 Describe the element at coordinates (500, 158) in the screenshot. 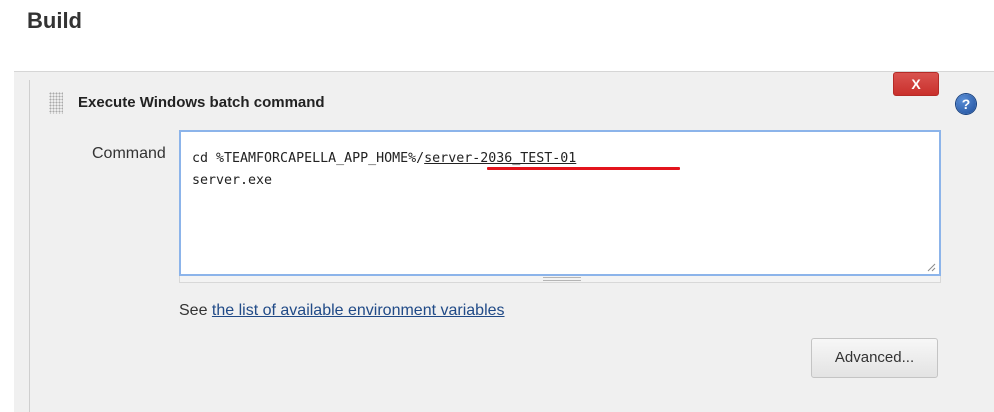

I see `command-line-1-target: server-2036_TEST-01` at that location.